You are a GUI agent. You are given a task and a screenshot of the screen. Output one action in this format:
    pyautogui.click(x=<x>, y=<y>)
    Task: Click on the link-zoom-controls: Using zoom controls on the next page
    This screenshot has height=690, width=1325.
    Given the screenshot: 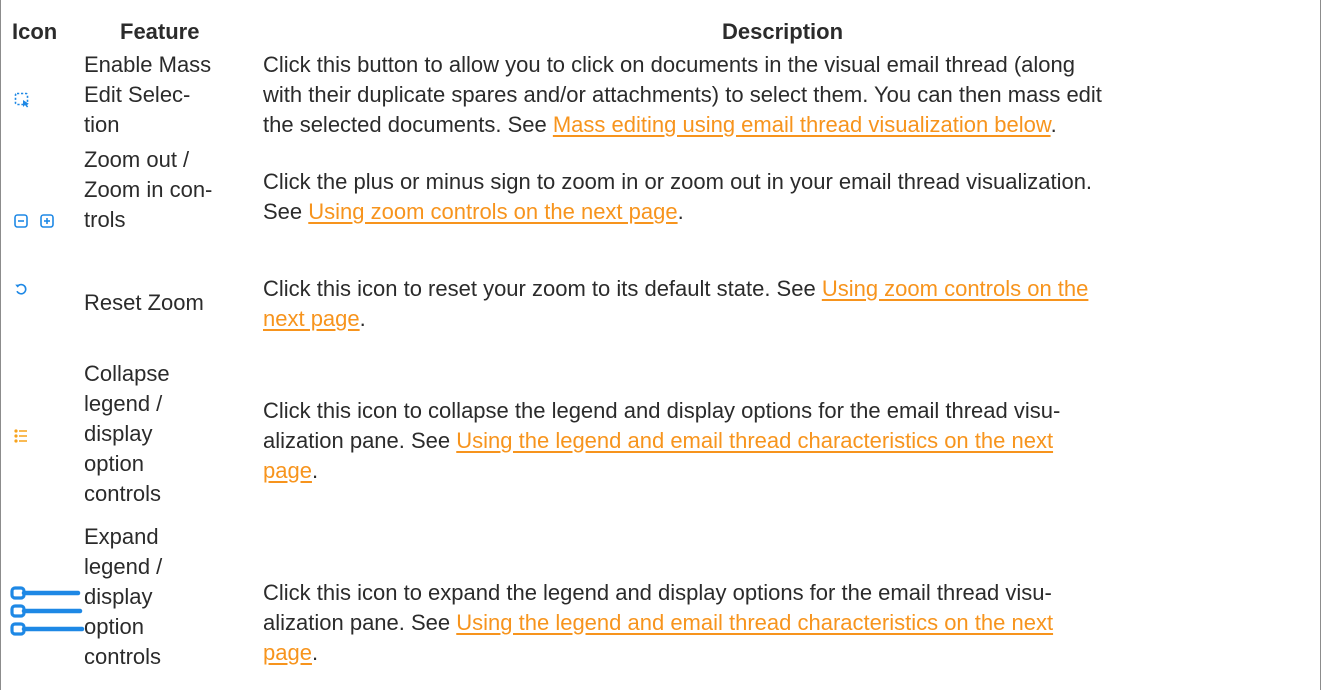 What is the action you would take?
    pyautogui.click(x=492, y=211)
    